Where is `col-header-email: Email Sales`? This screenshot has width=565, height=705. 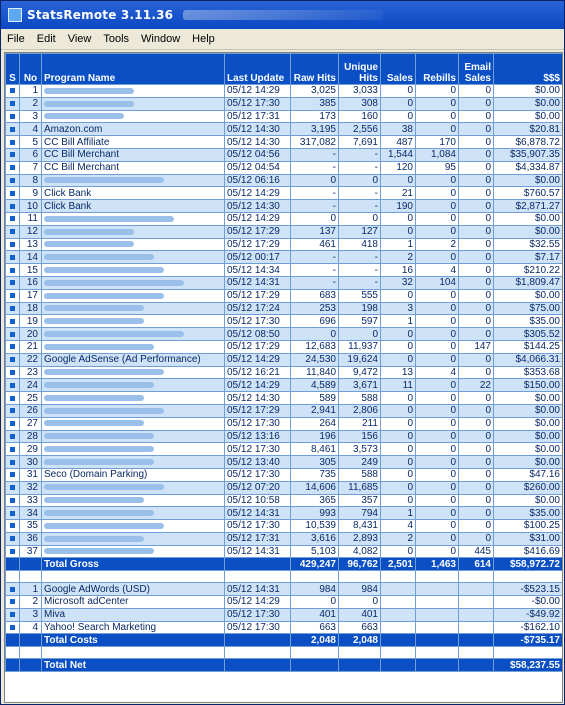 col-header-email: Email Sales is located at coordinates (476, 69).